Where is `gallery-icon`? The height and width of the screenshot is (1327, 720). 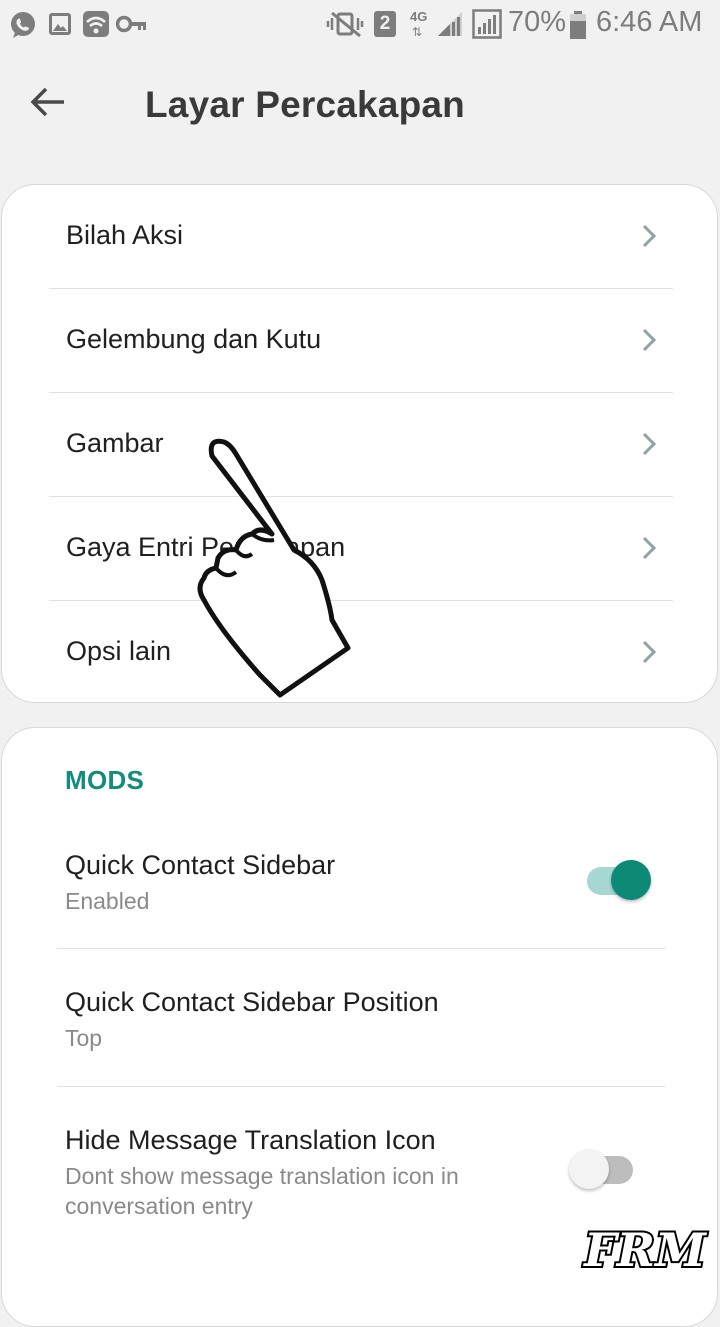
gallery-icon is located at coordinates (60, 24).